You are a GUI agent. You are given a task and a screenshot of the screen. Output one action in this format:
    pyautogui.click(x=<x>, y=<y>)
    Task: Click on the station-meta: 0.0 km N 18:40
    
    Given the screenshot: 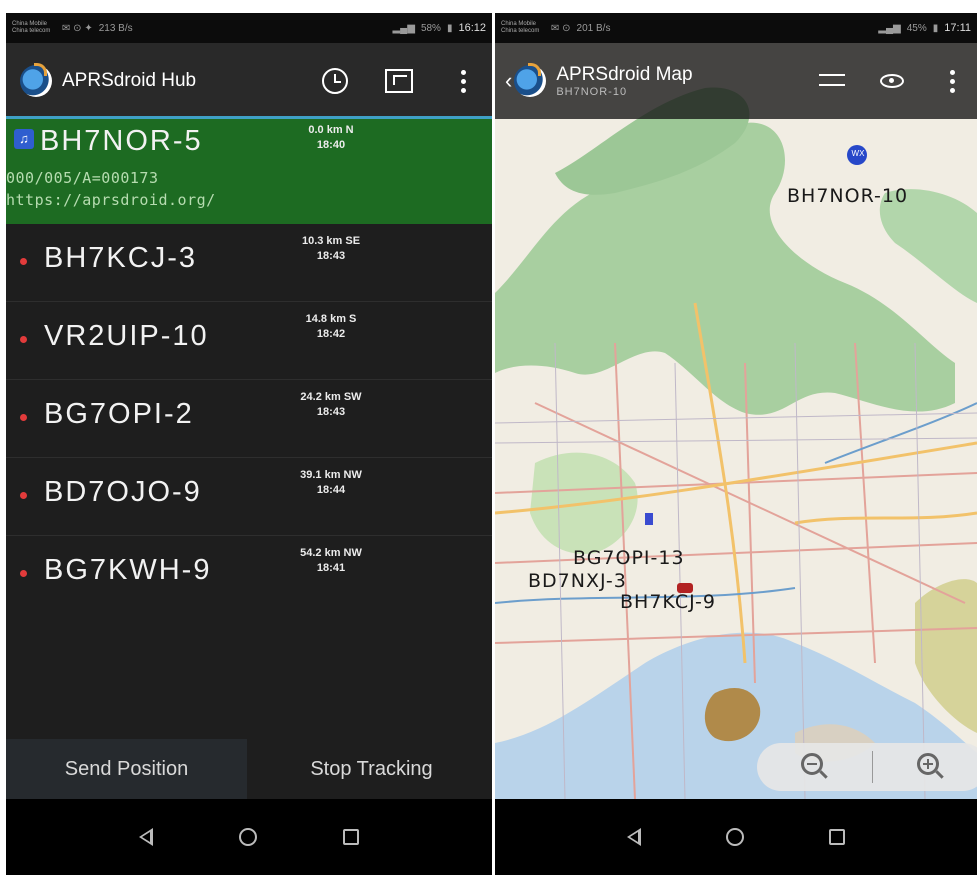 What is the action you would take?
    pyautogui.click(x=331, y=138)
    